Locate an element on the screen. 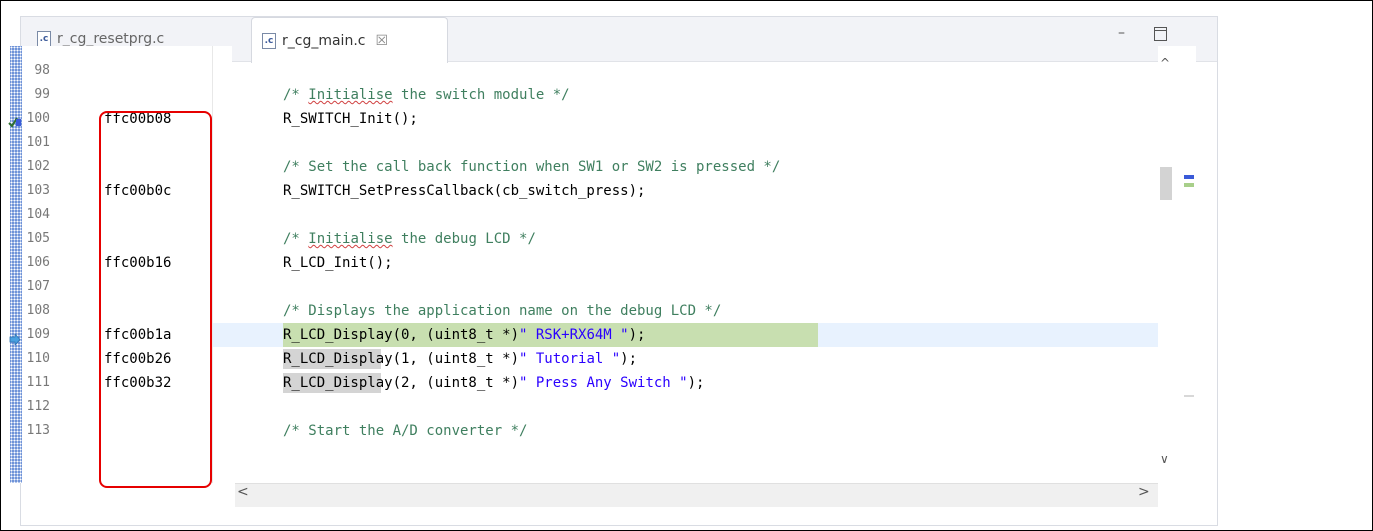 This screenshot has width=1373, height=531. overview-marker-current is located at coordinates (1189, 185).